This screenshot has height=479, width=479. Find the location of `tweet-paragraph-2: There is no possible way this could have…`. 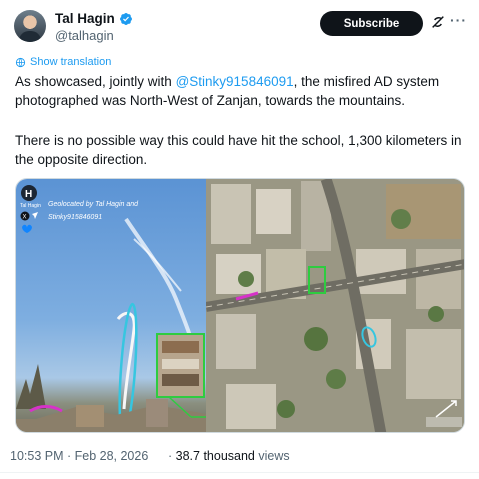

tweet-paragraph-2: There is no possible way this could have… is located at coordinates (238, 150).